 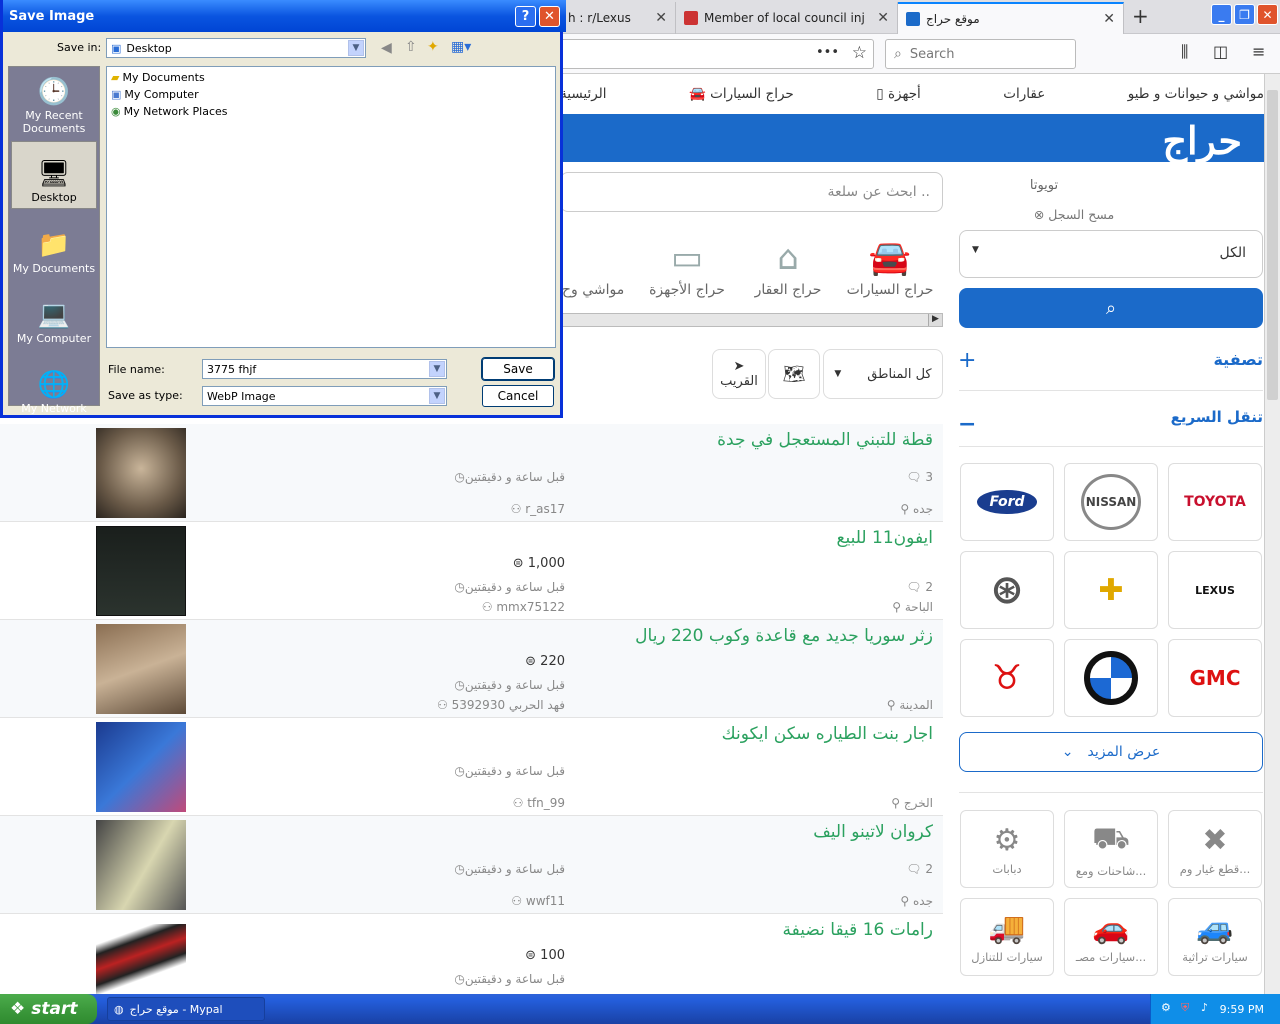 I want to click on filter-heading: تصفية, so click(x=1238, y=359).